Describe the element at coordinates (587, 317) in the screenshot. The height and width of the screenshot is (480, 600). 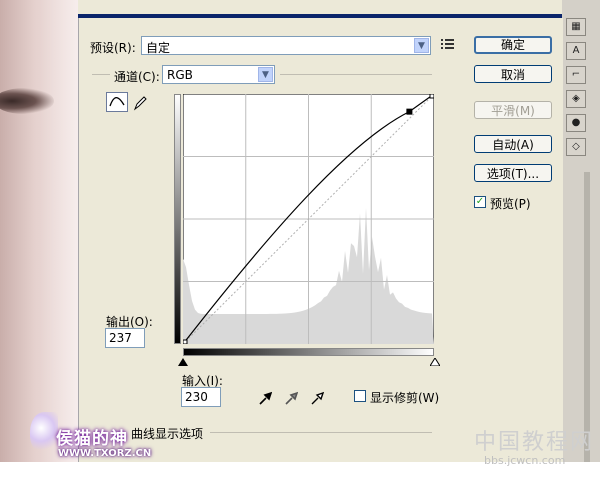
I see `panel-scrollbar` at that location.